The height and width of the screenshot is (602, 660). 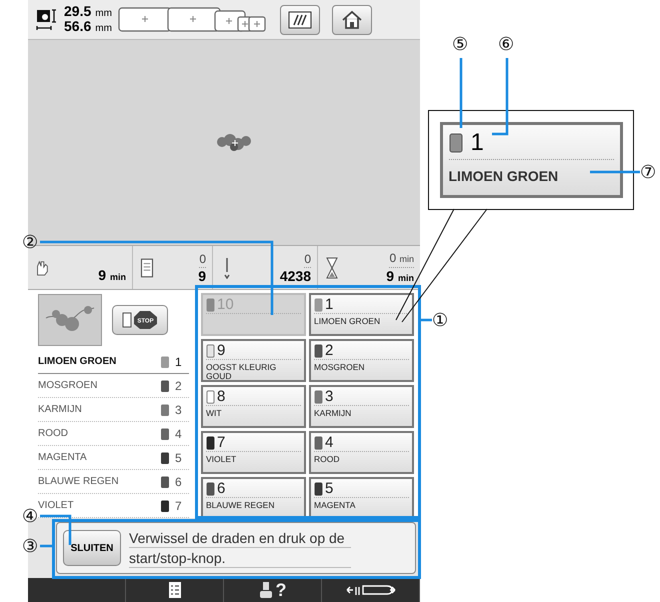 What do you see at coordinates (30, 546) in the screenshot?
I see `callout-number: ③` at bounding box center [30, 546].